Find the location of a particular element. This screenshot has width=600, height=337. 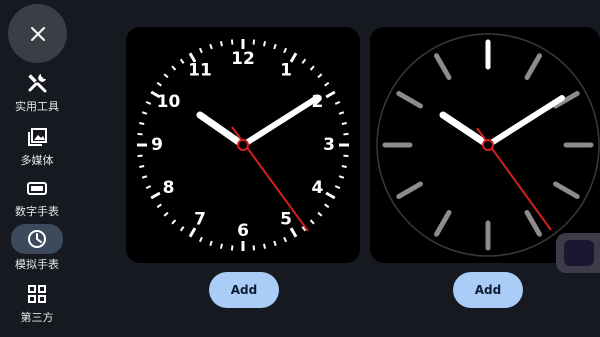

close-icon is located at coordinates (37, 33).